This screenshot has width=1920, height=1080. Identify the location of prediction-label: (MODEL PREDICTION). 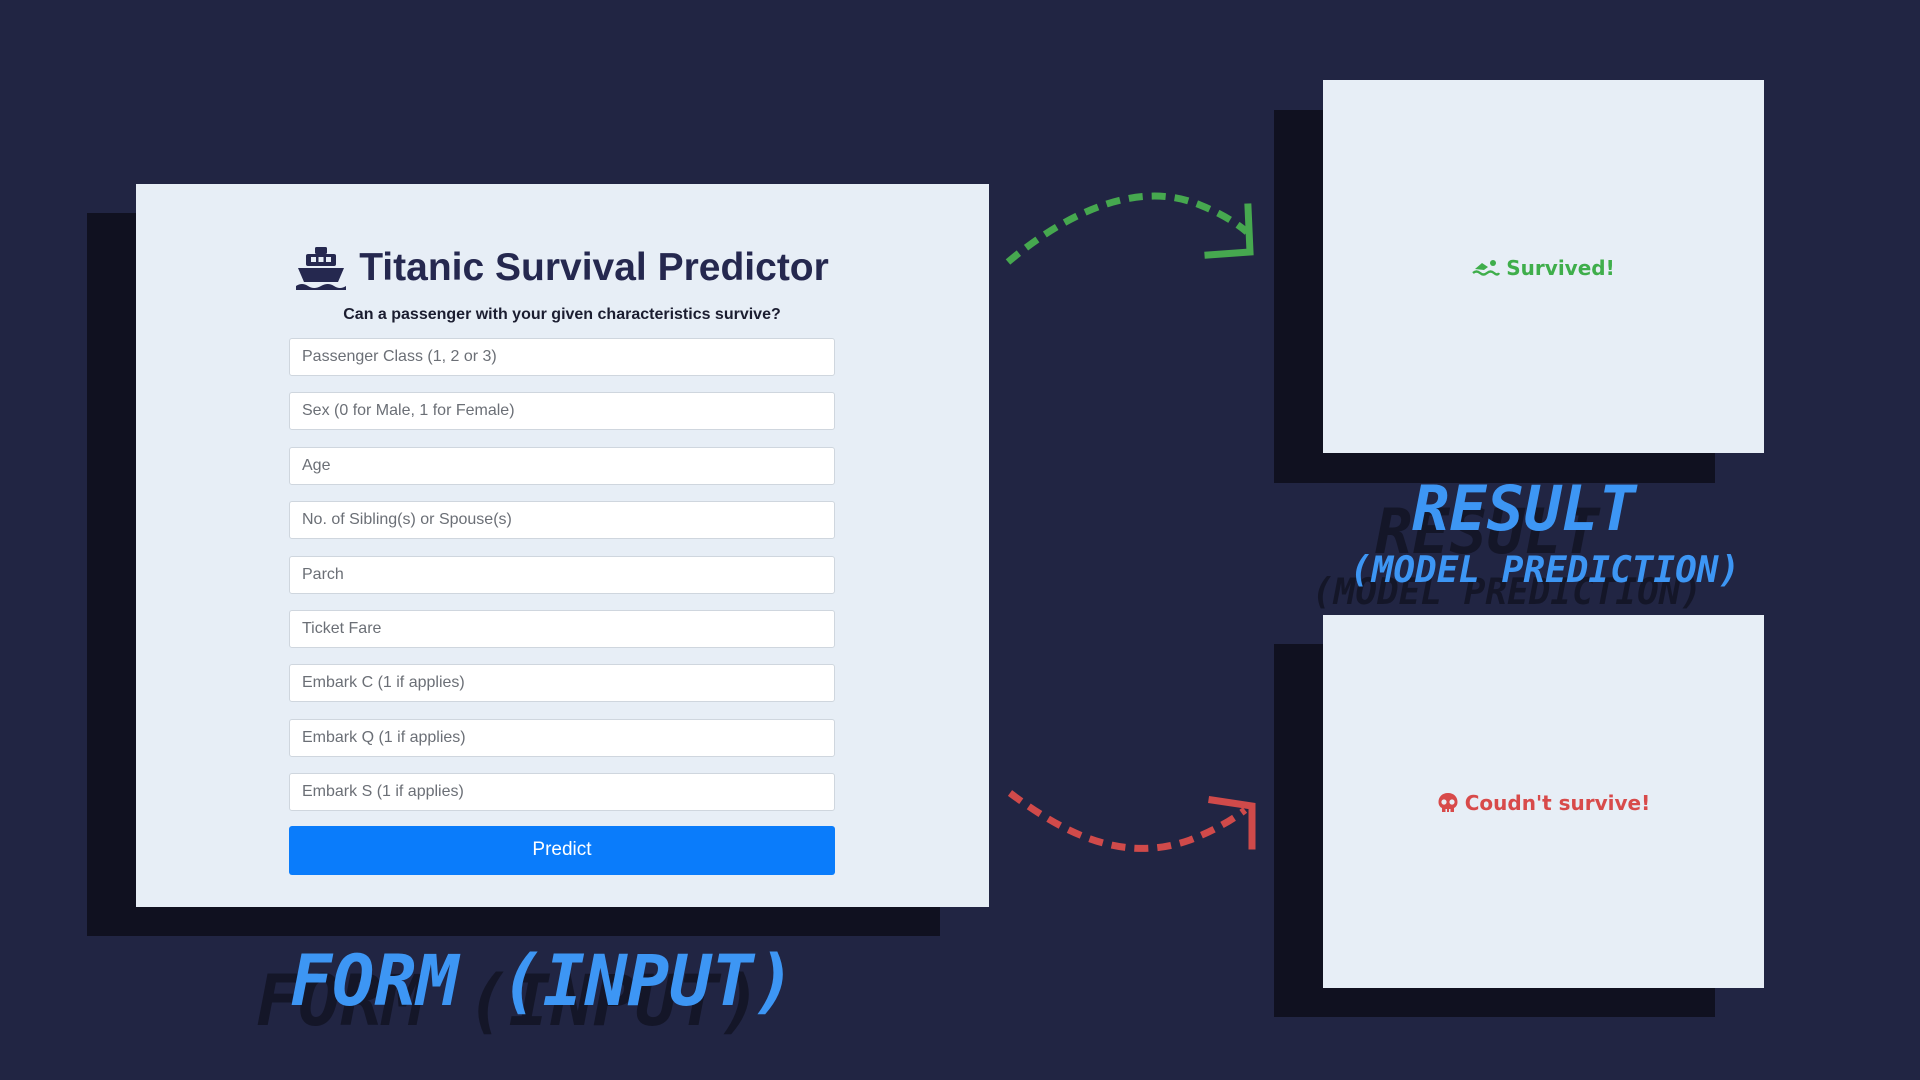
(1545, 570).